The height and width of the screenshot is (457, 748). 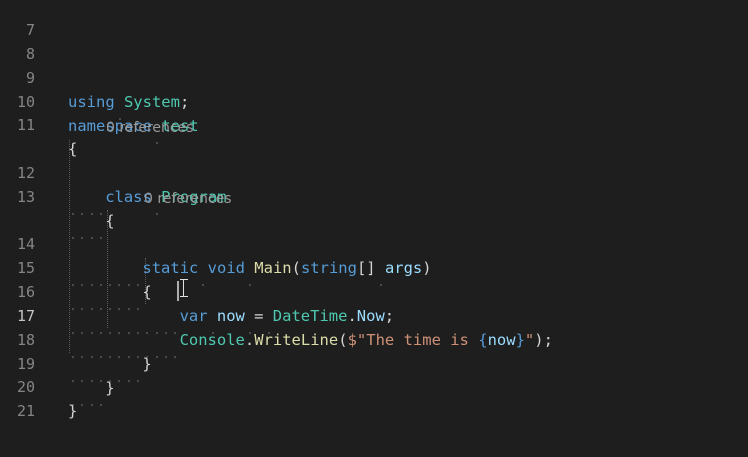 What do you see at coordinates (184, 279) in the screenshot?
I see `ibeam-top` at bounding box center [184, 279].